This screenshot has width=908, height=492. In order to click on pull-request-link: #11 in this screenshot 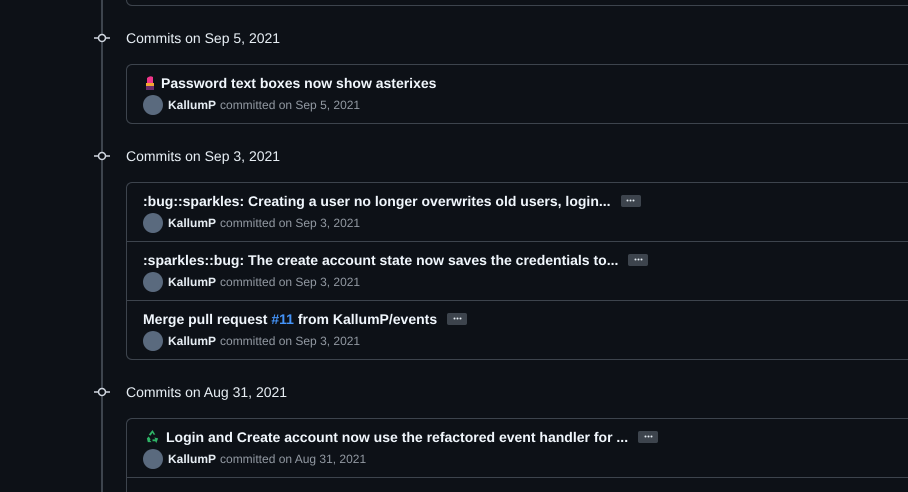, I will do `click(282, 318)`.